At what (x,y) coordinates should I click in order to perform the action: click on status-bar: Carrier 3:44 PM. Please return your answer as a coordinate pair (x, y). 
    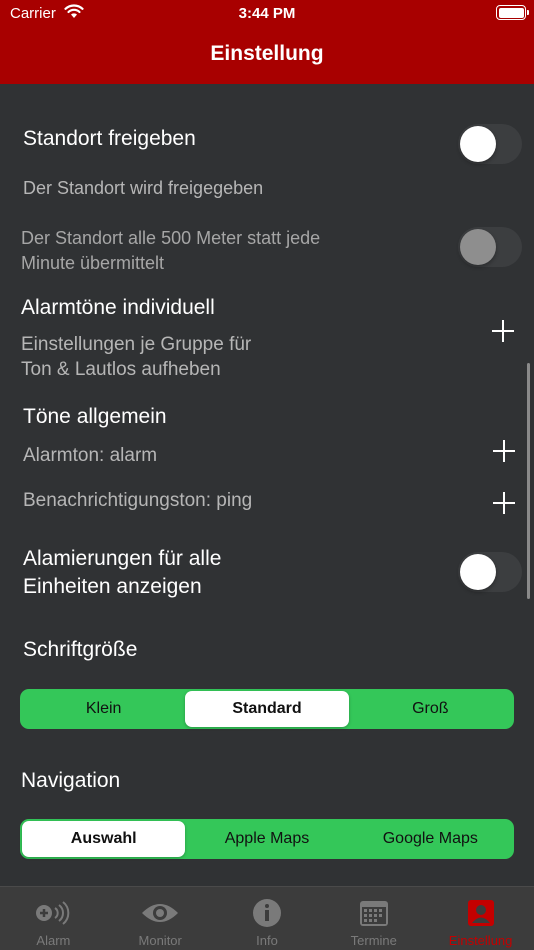
    Looking at the image, I should click on (267, 14).